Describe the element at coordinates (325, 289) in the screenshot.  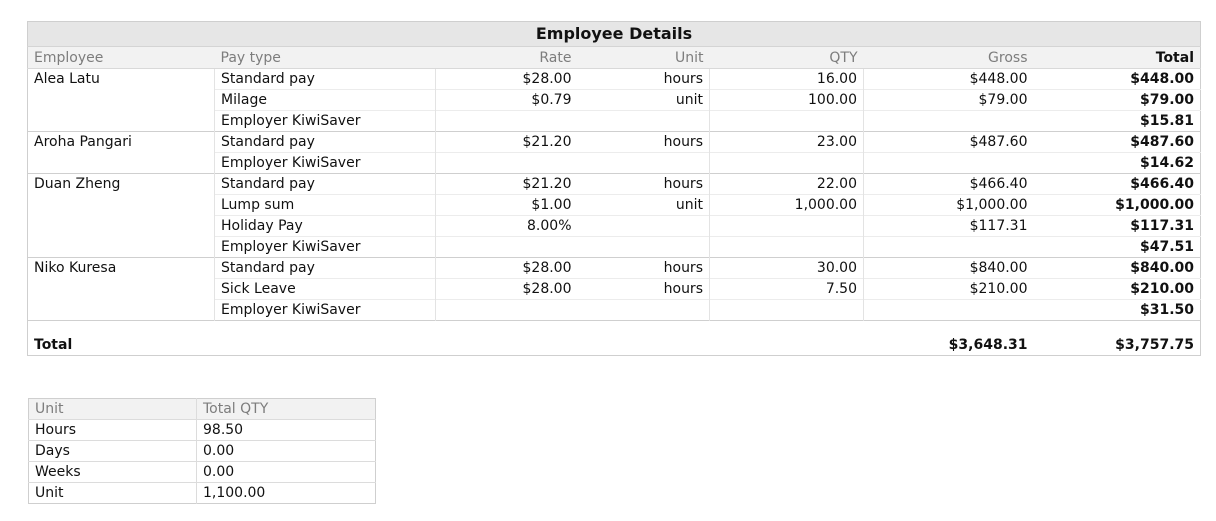
I see `pay-type-cell: Sick Leave` at that location.